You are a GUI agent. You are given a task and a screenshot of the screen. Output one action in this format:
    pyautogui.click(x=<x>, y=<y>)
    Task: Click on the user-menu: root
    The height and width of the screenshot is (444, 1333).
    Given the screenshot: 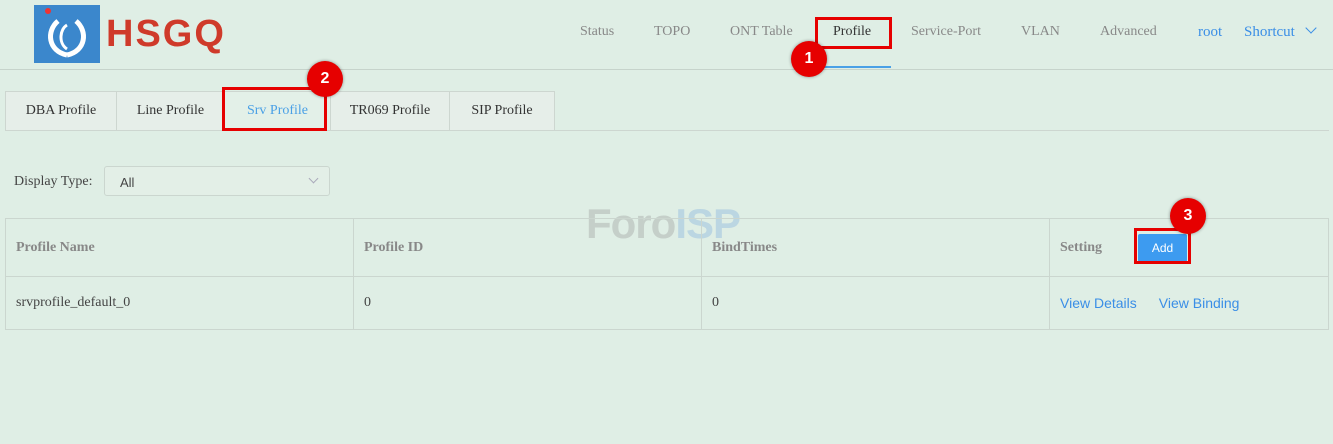 What is the action you would take?
    pyautogui.click(x=1210, y=32)
    